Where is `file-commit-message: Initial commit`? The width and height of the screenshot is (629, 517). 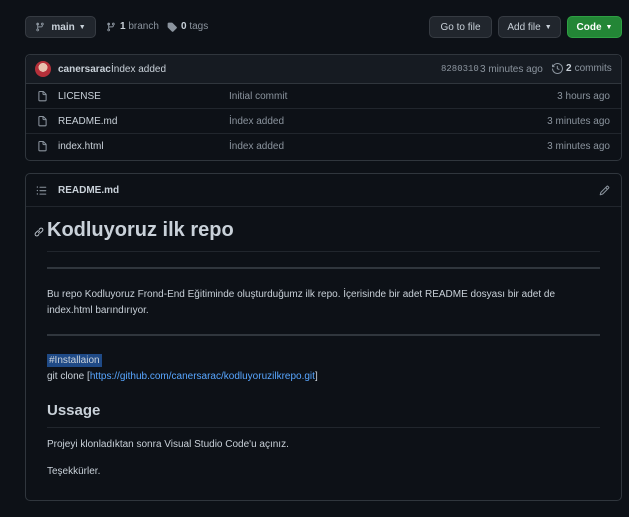
file-commit-message: Initial commit is located at coordinates (258, 96).